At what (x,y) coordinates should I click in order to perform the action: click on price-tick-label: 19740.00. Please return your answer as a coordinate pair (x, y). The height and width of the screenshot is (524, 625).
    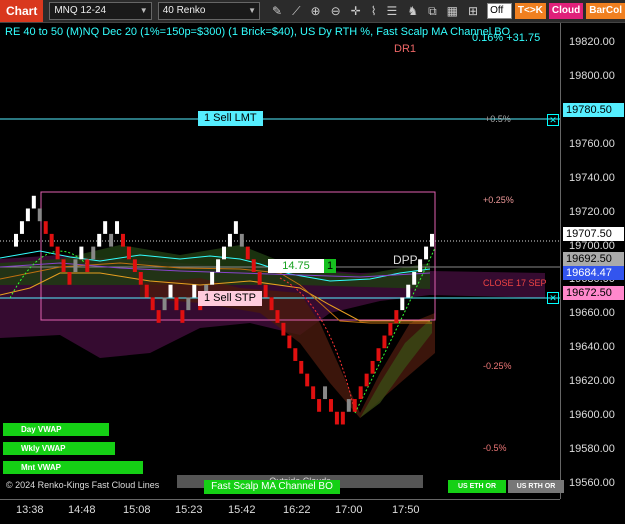
    Looking at the image, I should click on (592, 177).